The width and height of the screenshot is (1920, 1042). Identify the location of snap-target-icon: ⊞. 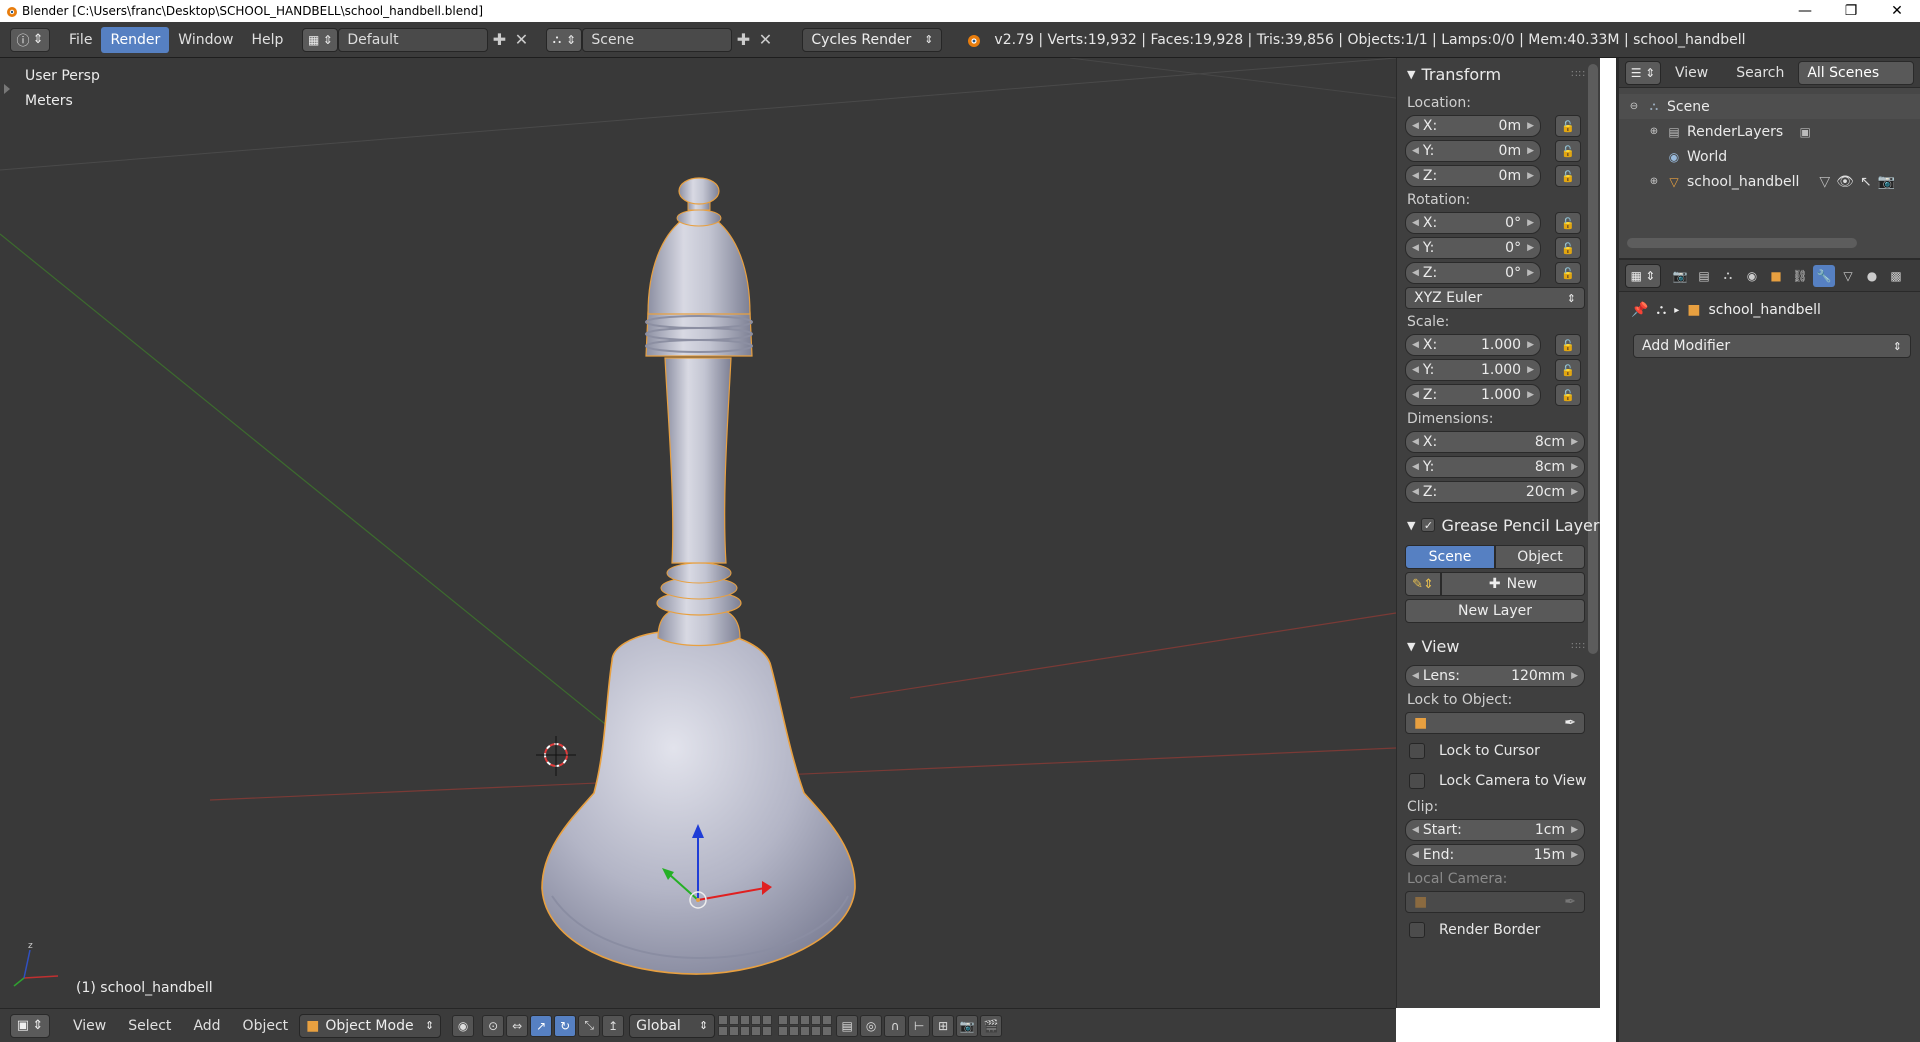
(943, 1025).